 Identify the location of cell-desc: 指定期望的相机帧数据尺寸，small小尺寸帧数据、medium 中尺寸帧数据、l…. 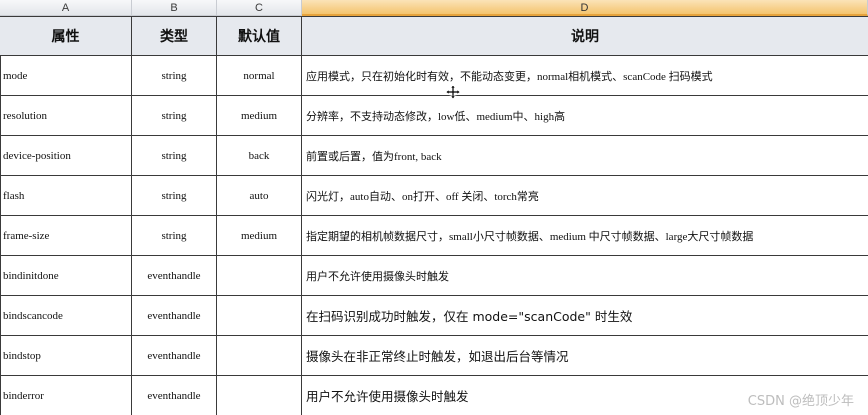
(585, 235).